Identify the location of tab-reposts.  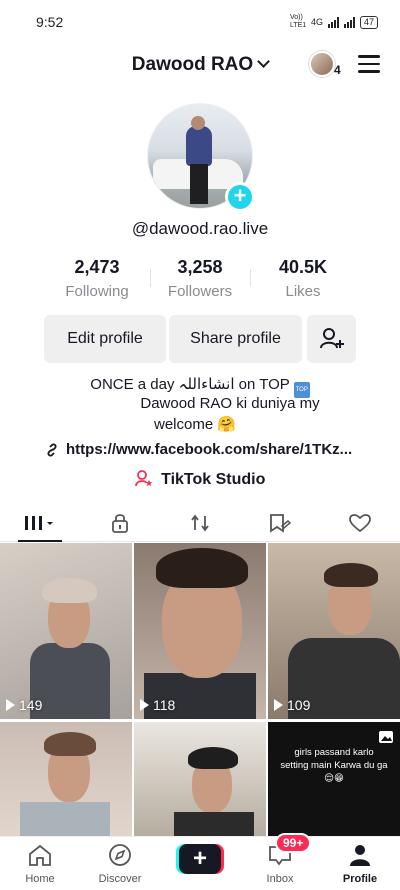
(200, 523).